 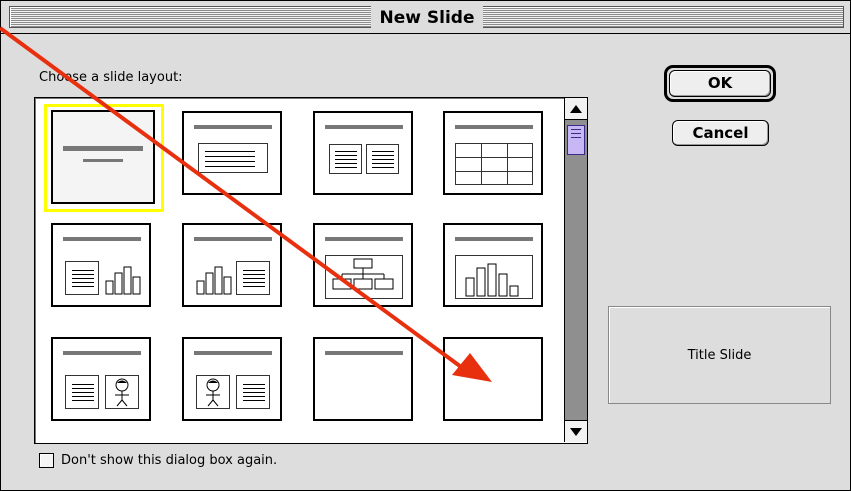 What do you see at coordinates (720, 83) in the screenshot?
I see `ok-button: OK` at bounding box center [720, 83].